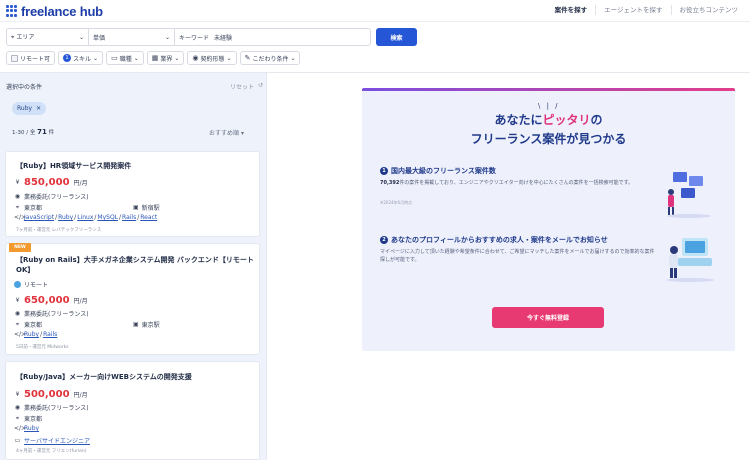 This screenshot has width=750, height=460. Describe the element at coordinates (708, 10) in the screenshot. I see `nav-useful-content: お役立ちコンテンツ` at that location.